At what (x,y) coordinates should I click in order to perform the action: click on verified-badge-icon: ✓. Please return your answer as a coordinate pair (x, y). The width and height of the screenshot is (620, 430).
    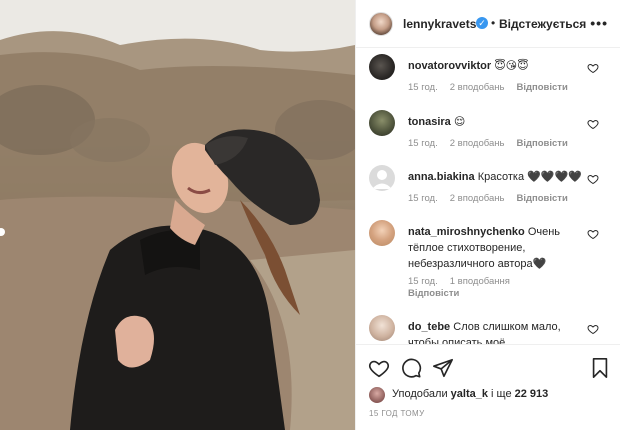
    Looking at the image, I should click on (482, 23).